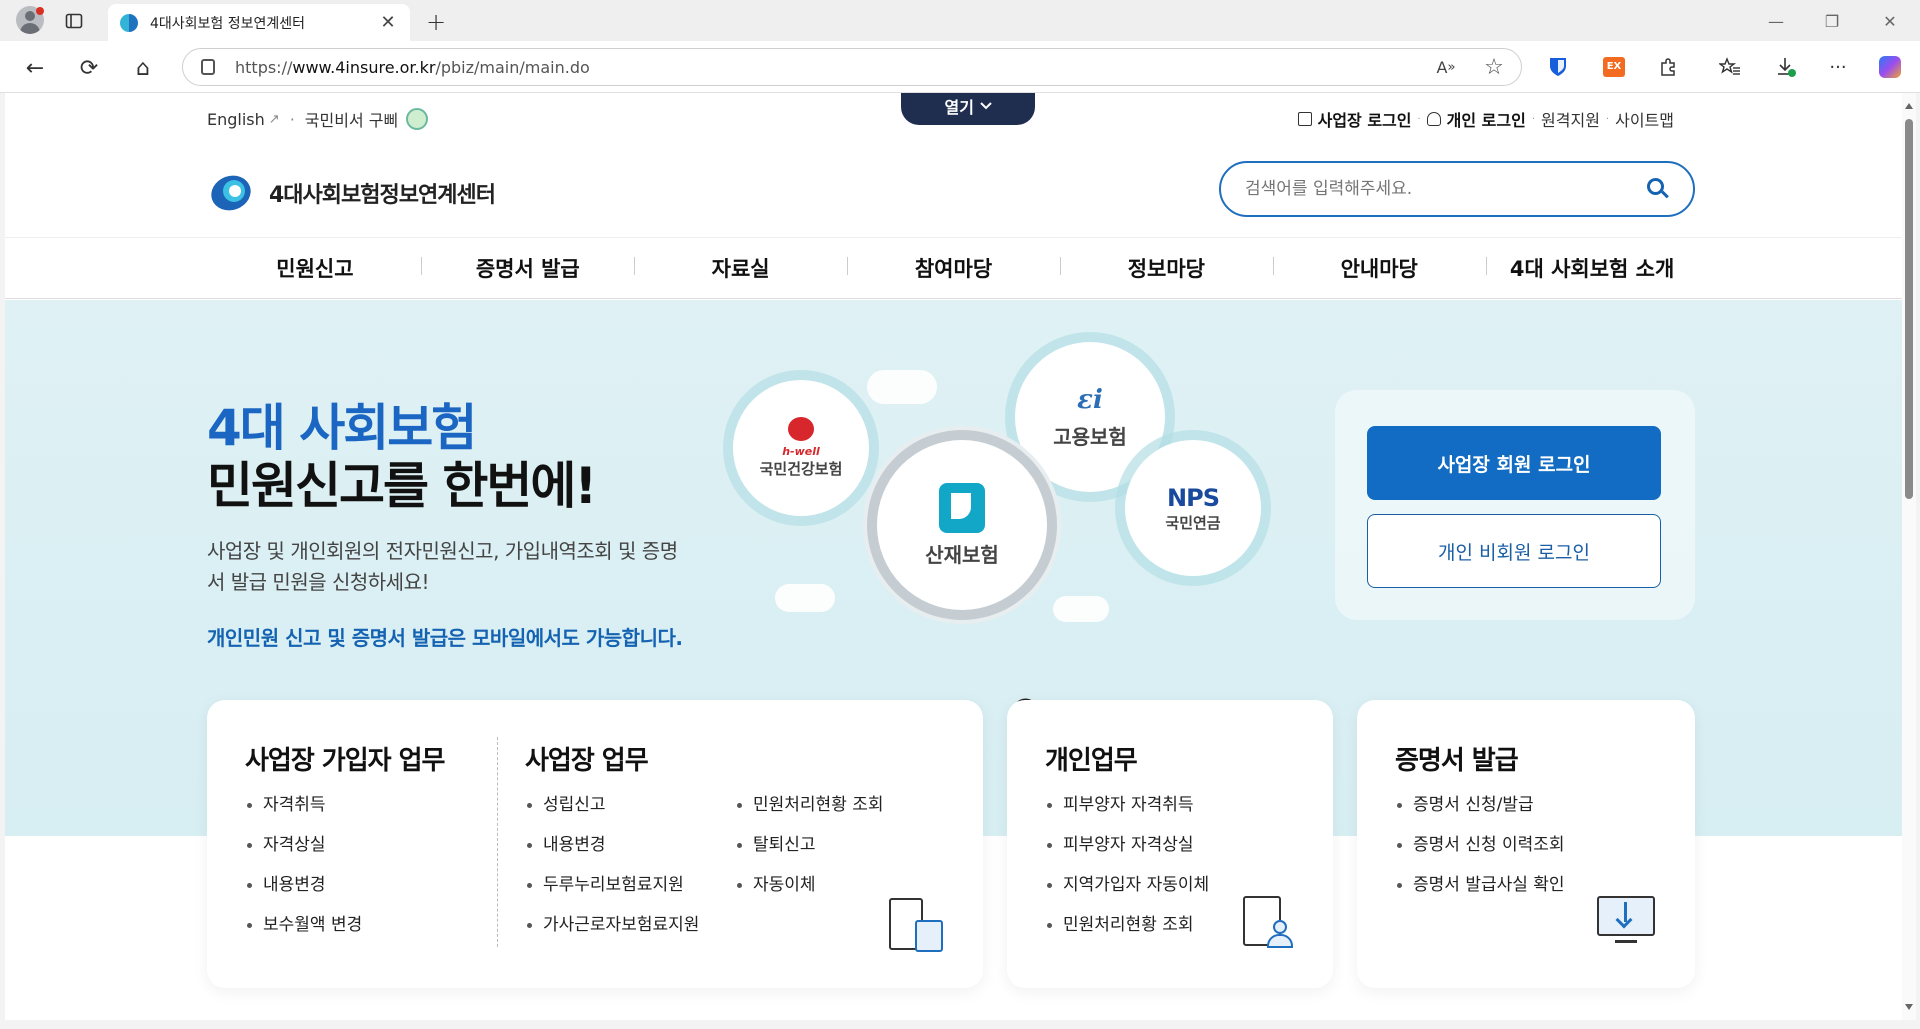  Describe the element at coordinates (89, 68) in the screenshot. I see `refresh-button: ⟳` at that location.